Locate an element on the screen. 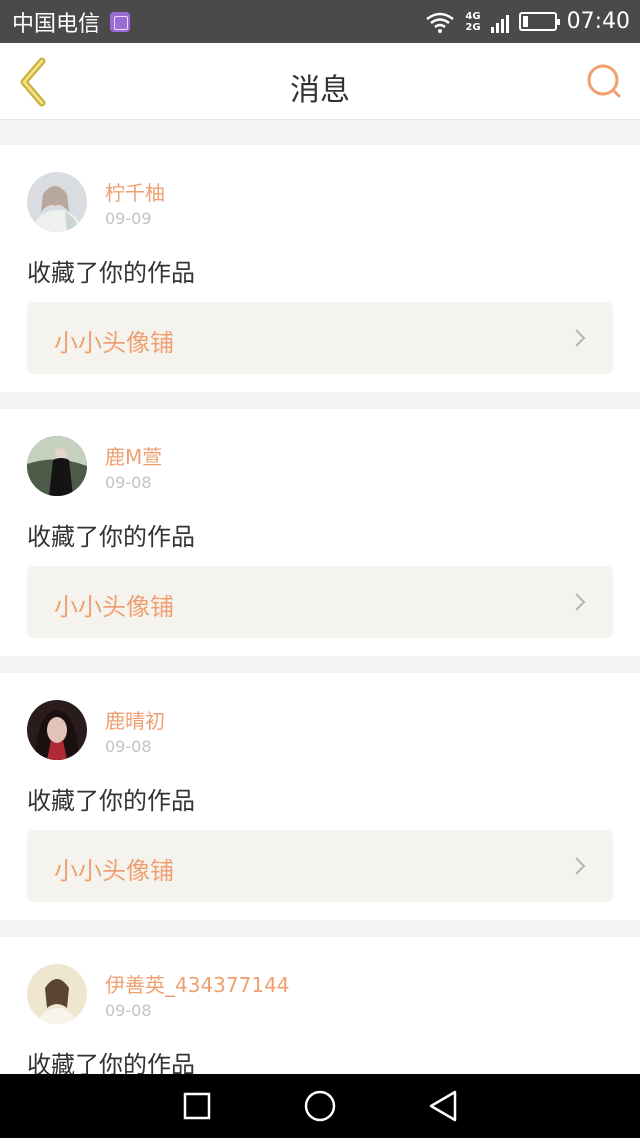  network-type: 4G 2G is located at coordinates (472, 22).